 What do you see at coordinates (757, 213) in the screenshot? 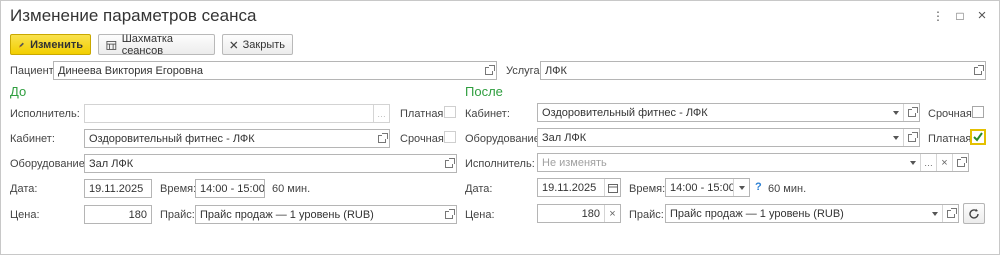
I see `after-pricelist-value: Прайс продаж — 1 уровень (RUB)` at bounding box center [757, 213].